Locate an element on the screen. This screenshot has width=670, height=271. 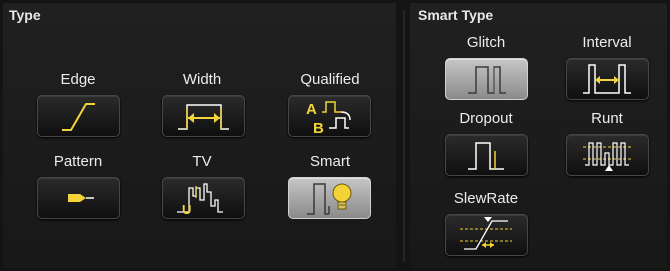
edge-icon is located at coordinates (78, 117).